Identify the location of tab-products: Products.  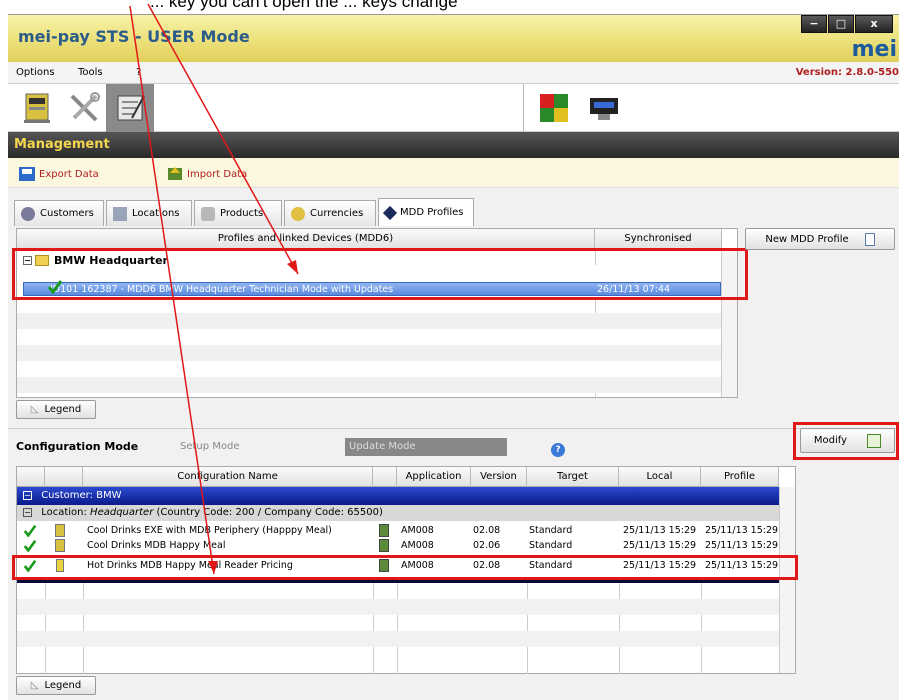
(238, 213).